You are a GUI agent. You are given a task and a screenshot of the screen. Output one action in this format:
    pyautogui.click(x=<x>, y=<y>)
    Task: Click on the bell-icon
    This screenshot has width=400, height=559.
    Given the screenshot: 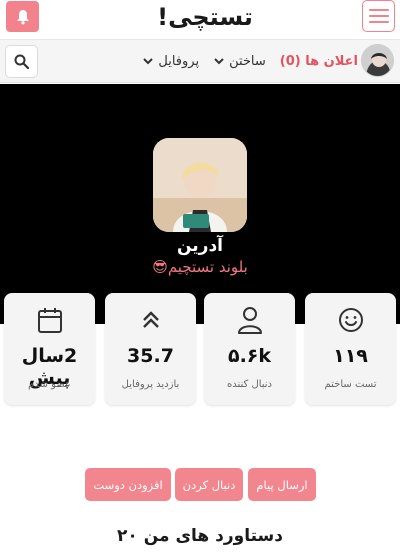 What is the action you would take?
    pyautogui.click(x=22, y=16)
    